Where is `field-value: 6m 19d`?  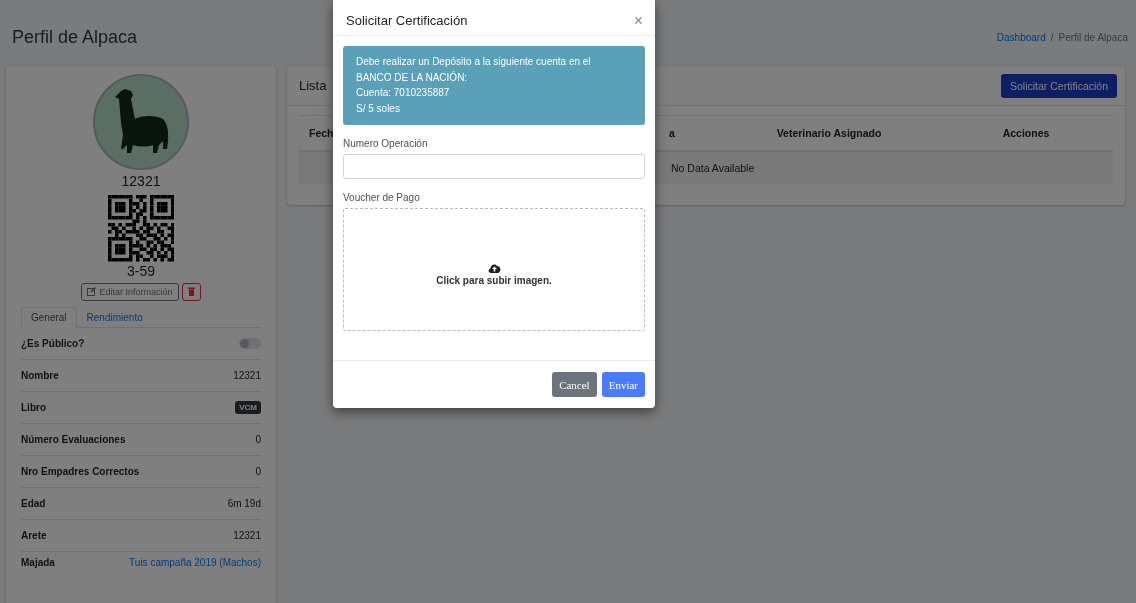 field-value: 6m 19d is located at coordinates (244, 503).